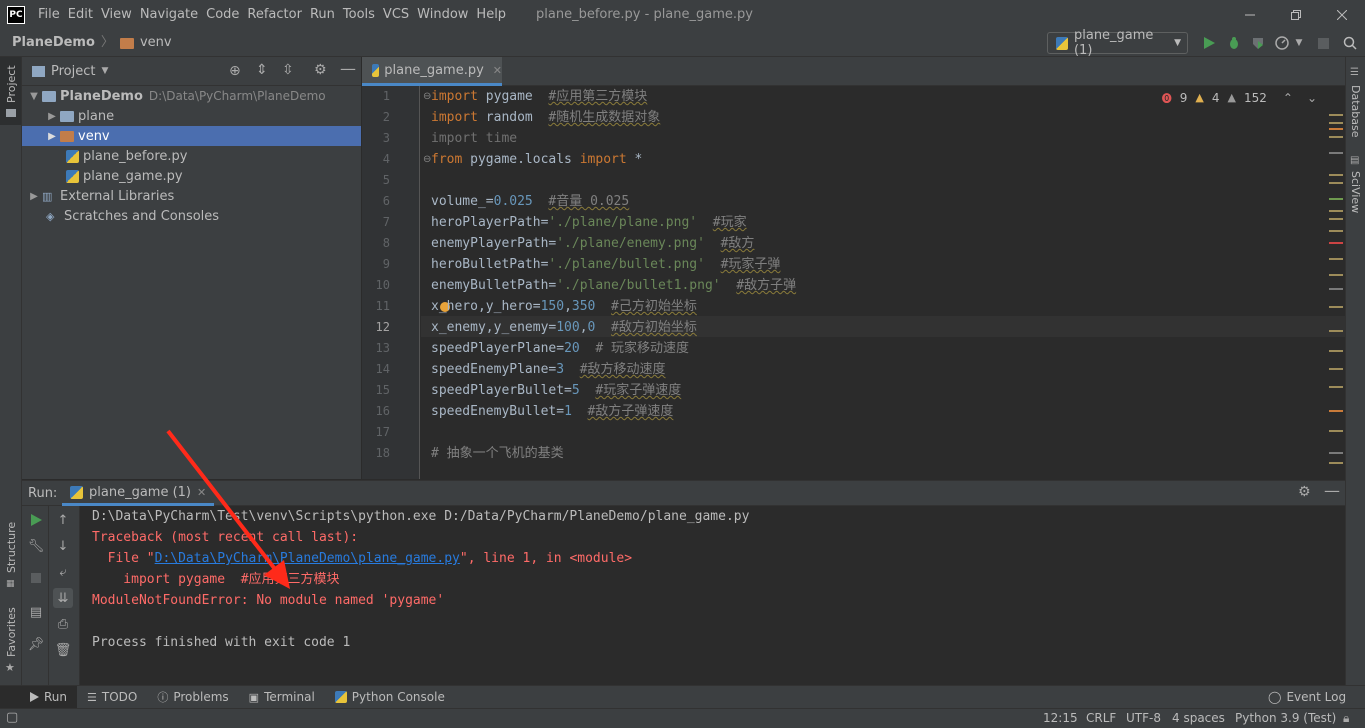 This screenshot has width=1365, height=728. I want to click on soft-wrap-button: ⤶, so click(63, 572).